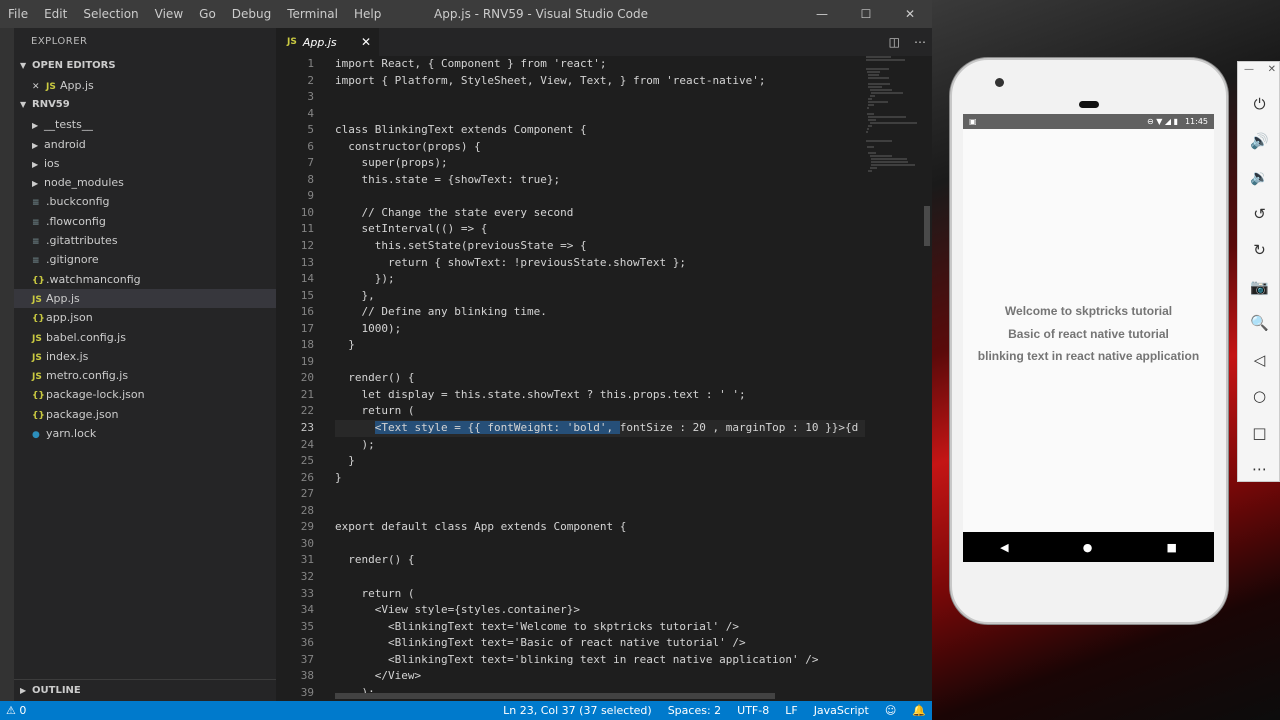 This screenshot has width=1280, height=720. Describe the element at coordinates (1259, 396) in the screenshot. I see `home-icon: ○` at that location.